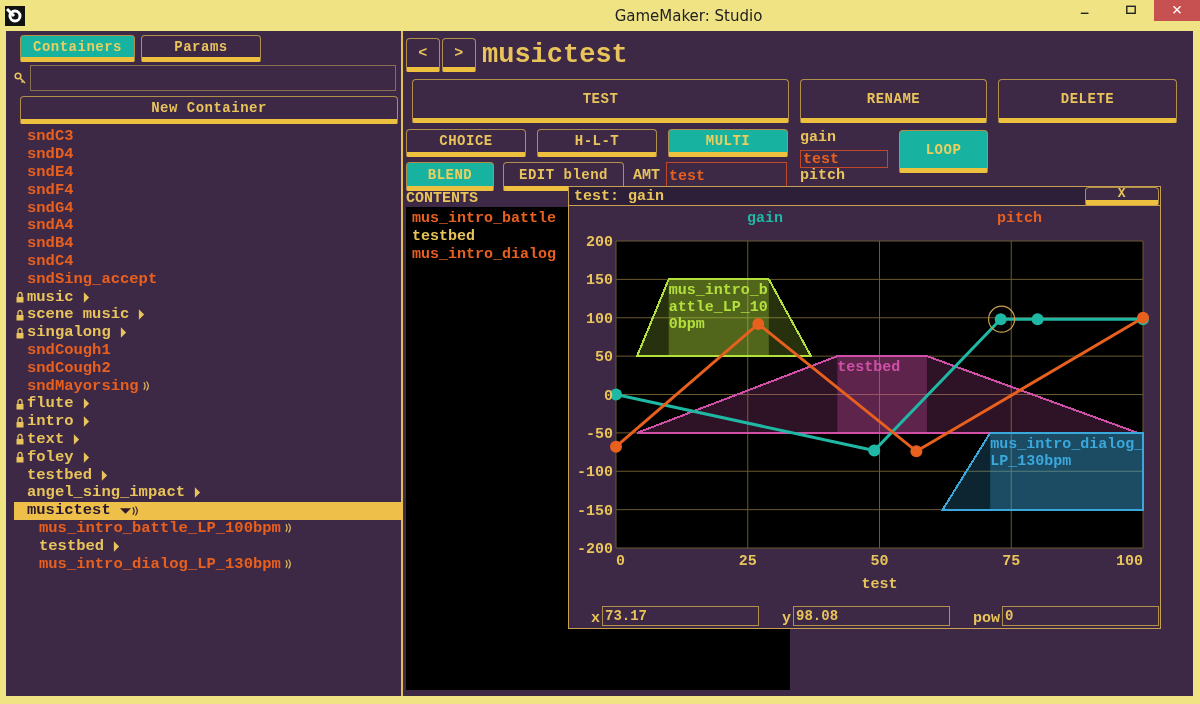 This screenshot has height=704, width=1200. Describe the element at coordinates (787, 619) in the screenshot. I see `field-label: y` at that location.